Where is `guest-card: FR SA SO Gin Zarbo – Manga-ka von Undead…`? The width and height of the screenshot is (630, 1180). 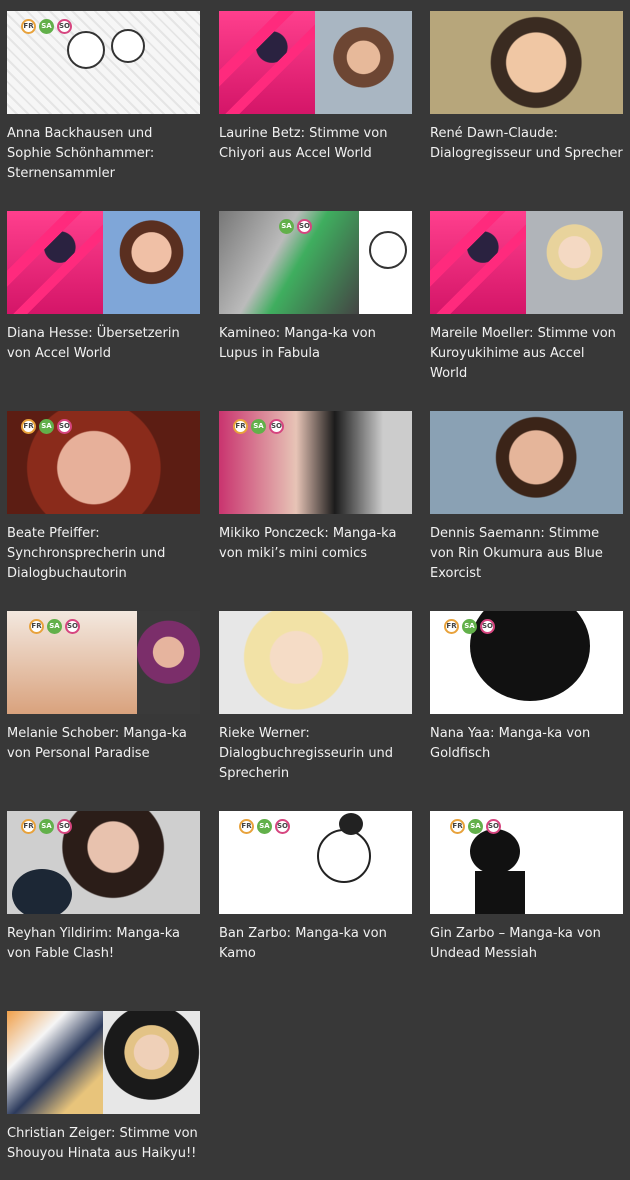 guest-card: FR SA SO Gin Zarbo – Manga-ka von Undead… is located at coordinates (527, 887).